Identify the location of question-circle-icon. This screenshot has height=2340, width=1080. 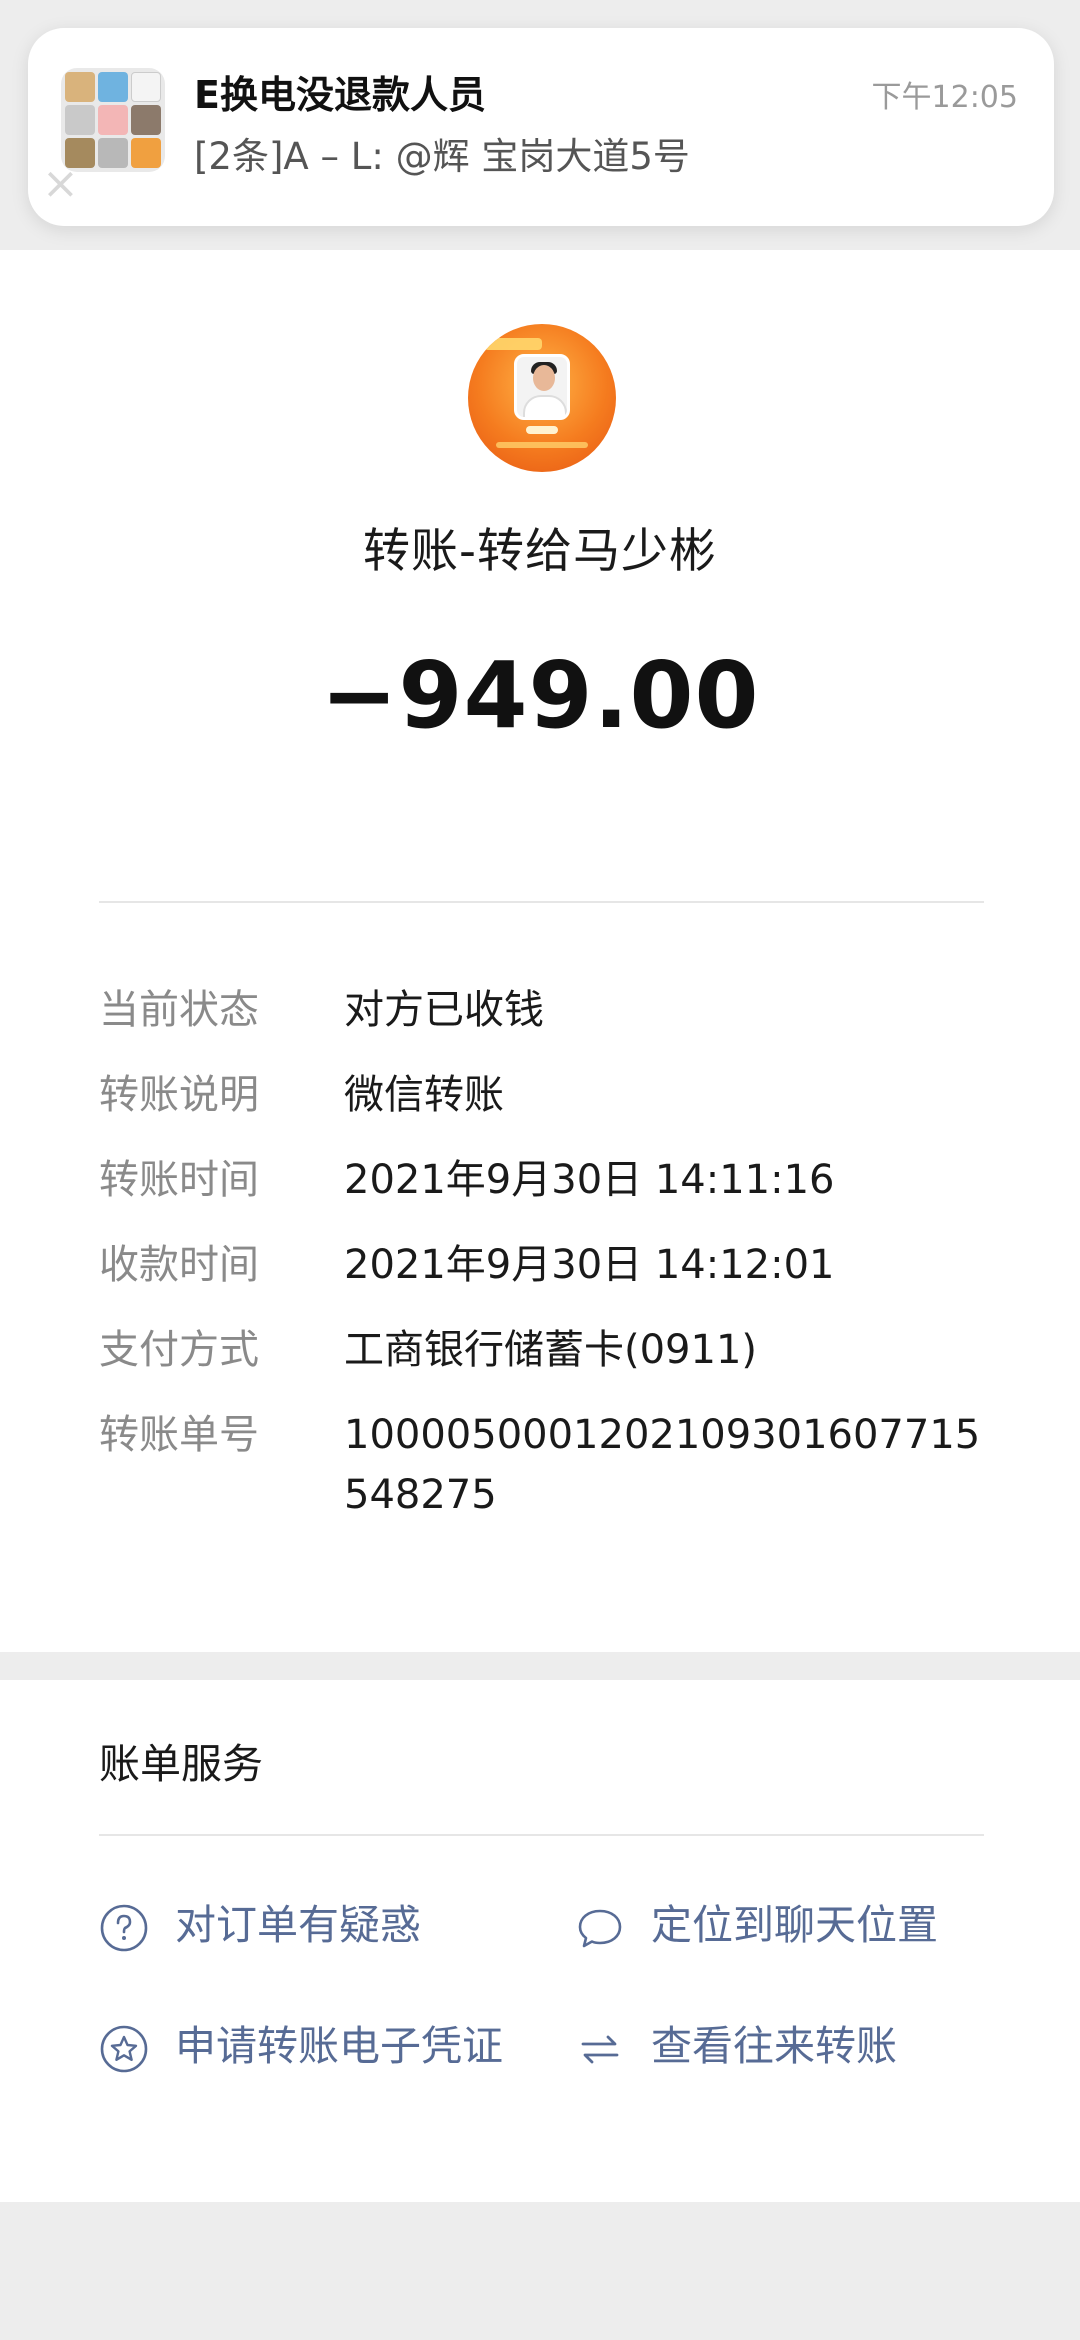
(124, 1928).